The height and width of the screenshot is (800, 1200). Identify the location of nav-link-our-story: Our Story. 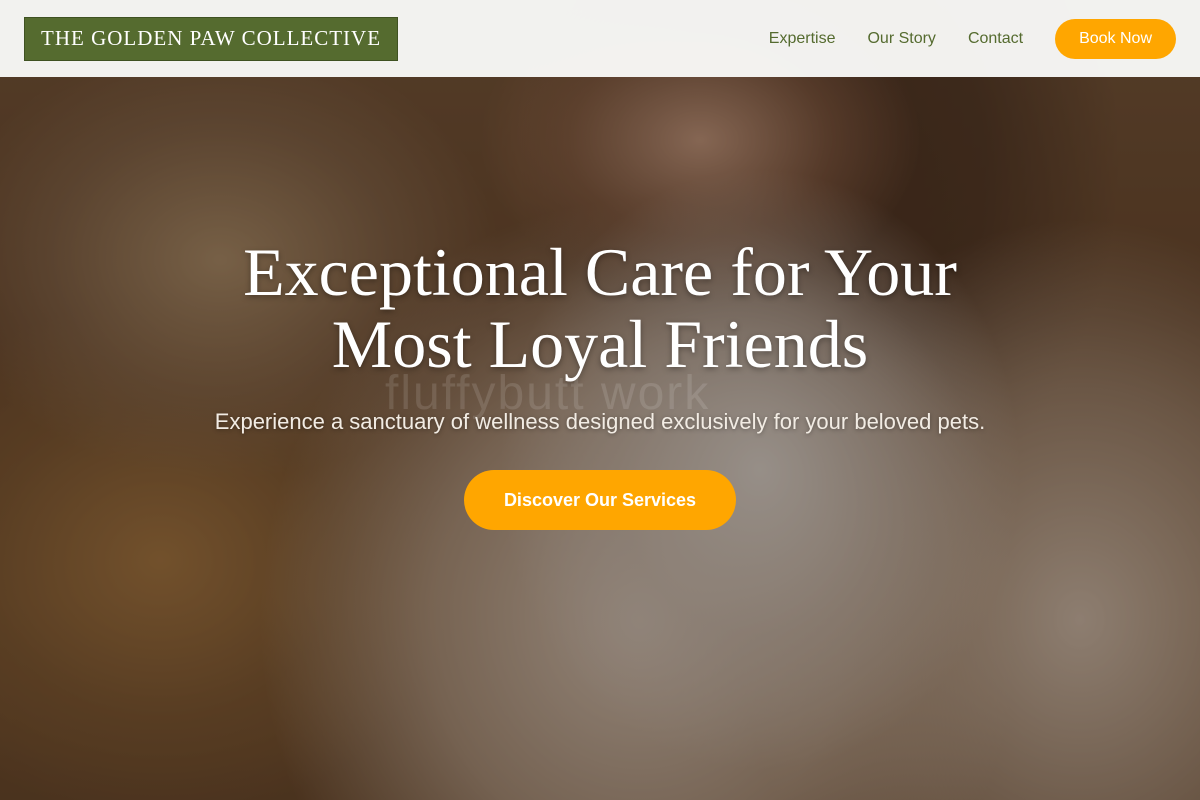
(901, 39).